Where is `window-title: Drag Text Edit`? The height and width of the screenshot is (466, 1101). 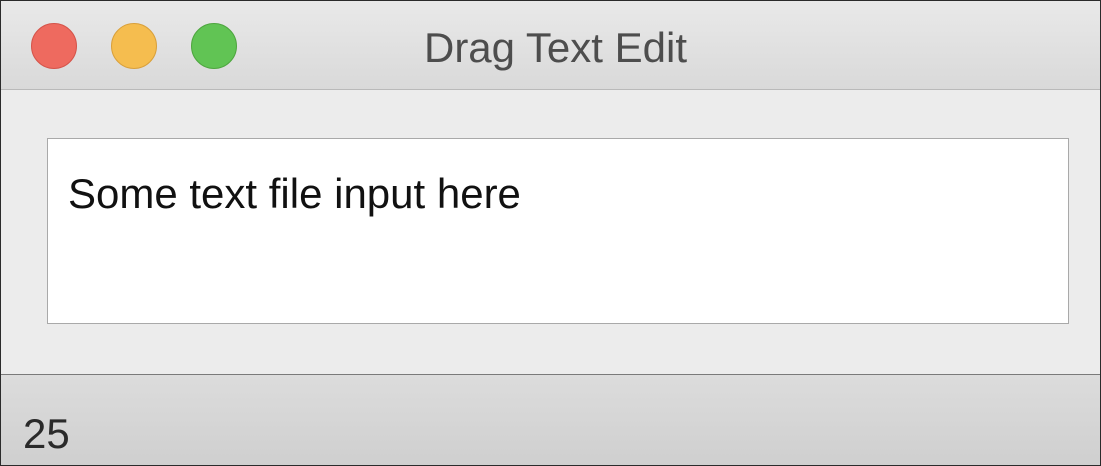 window-title: Drag Text Edit is located at coordinates (555, 47).